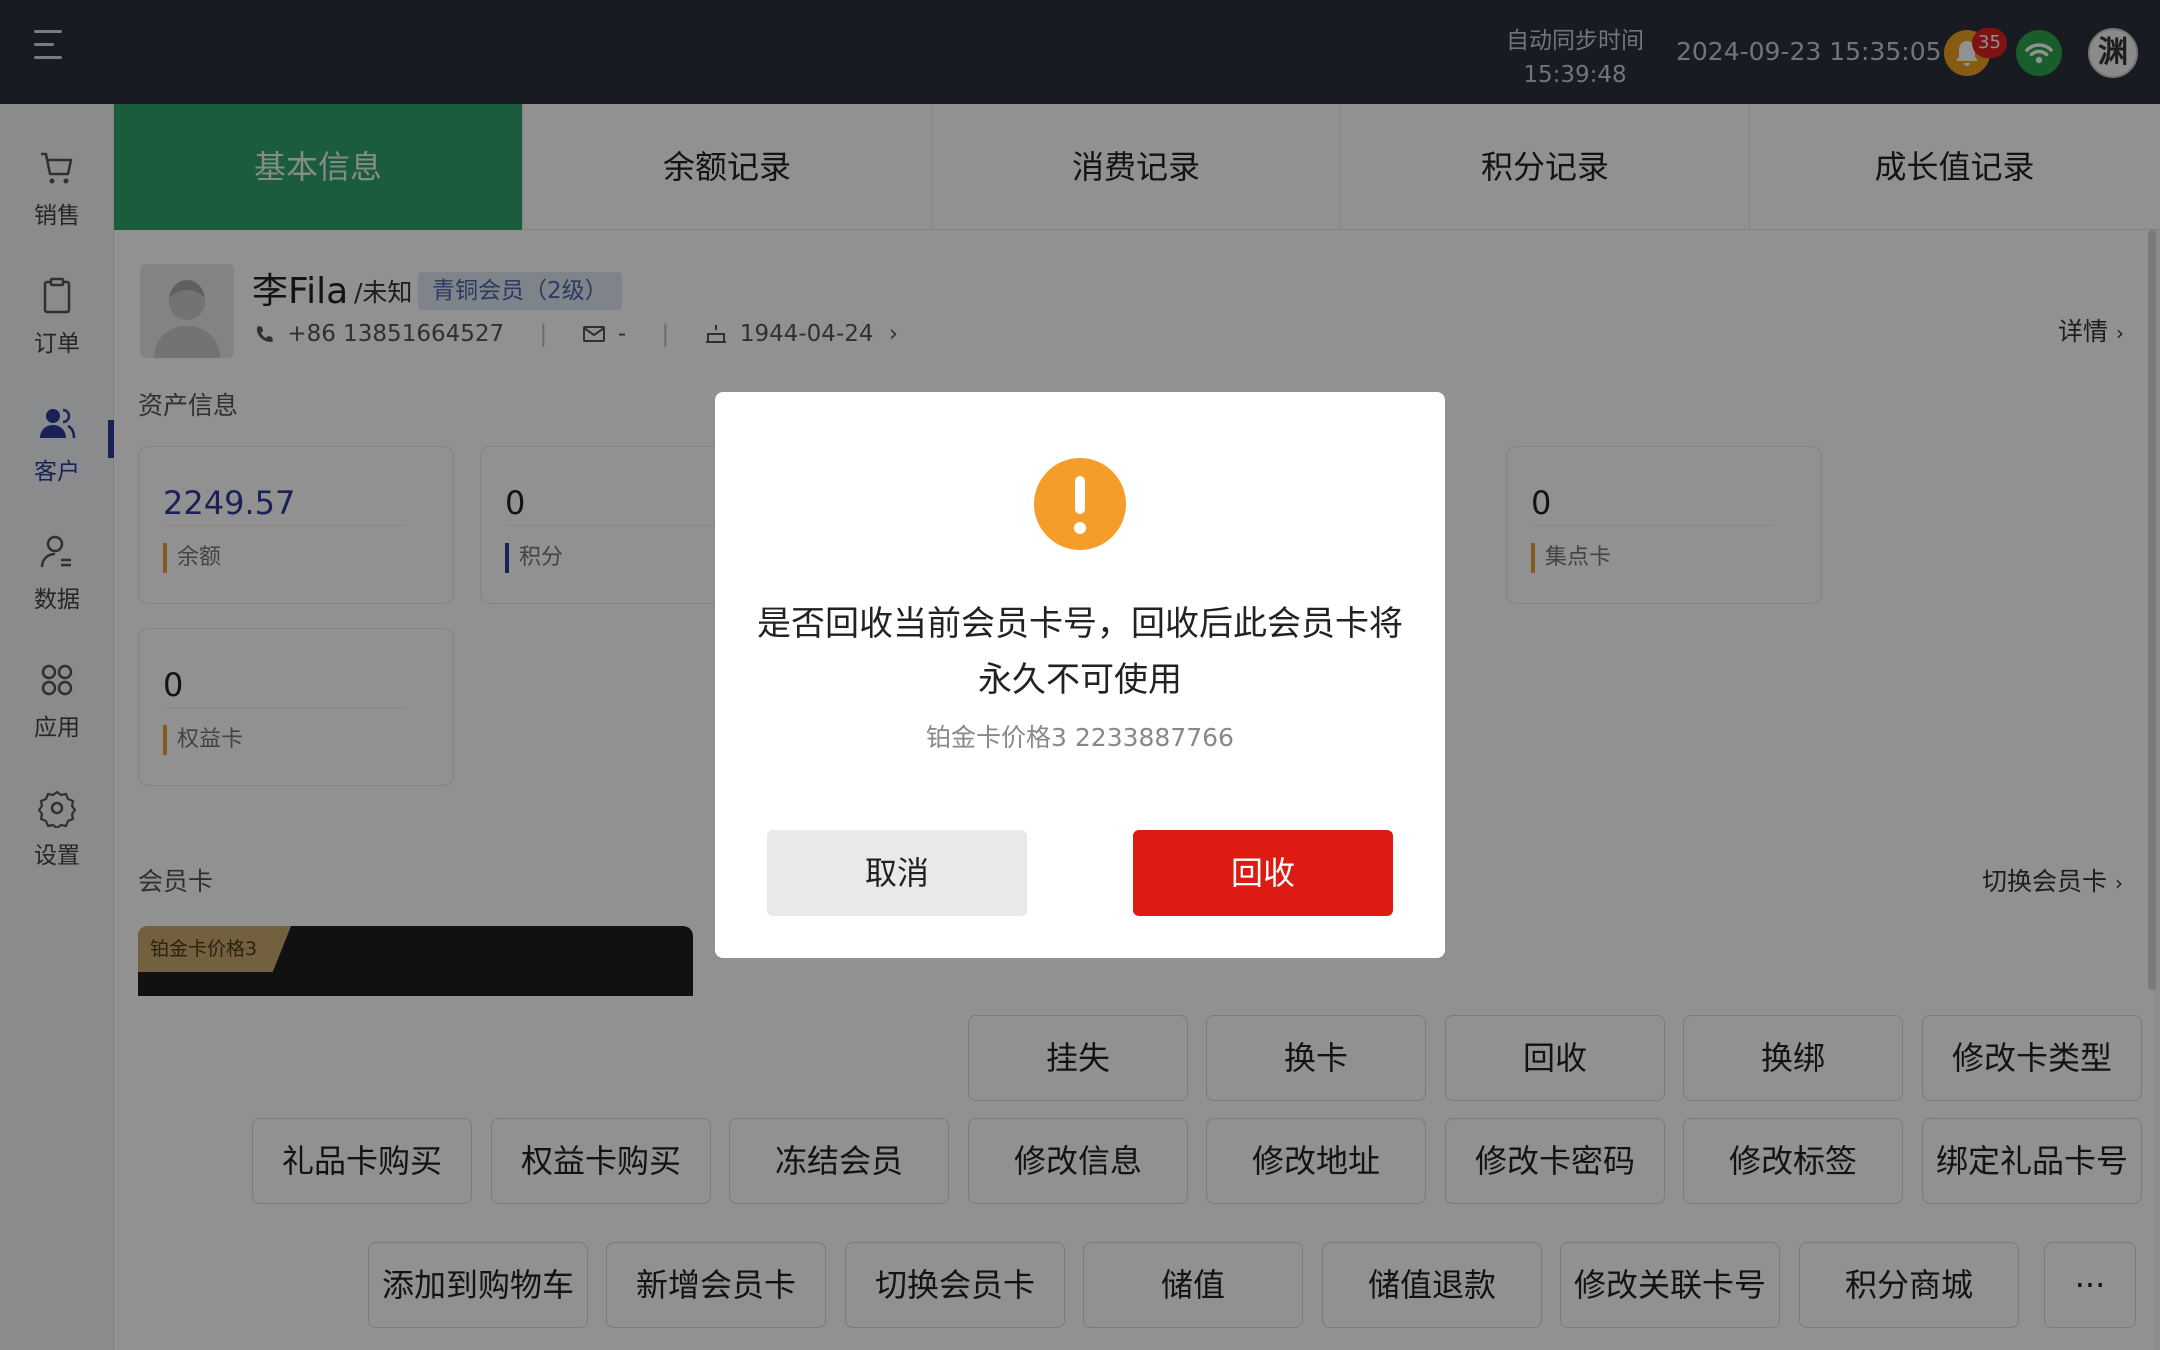 The width and height of the screenshot is (2160, 1350). Describe the element at coordinates (1080, 737) in the screenshot. I see `dialog-card-info: 铂金卡价格3 2233887766` at that location.